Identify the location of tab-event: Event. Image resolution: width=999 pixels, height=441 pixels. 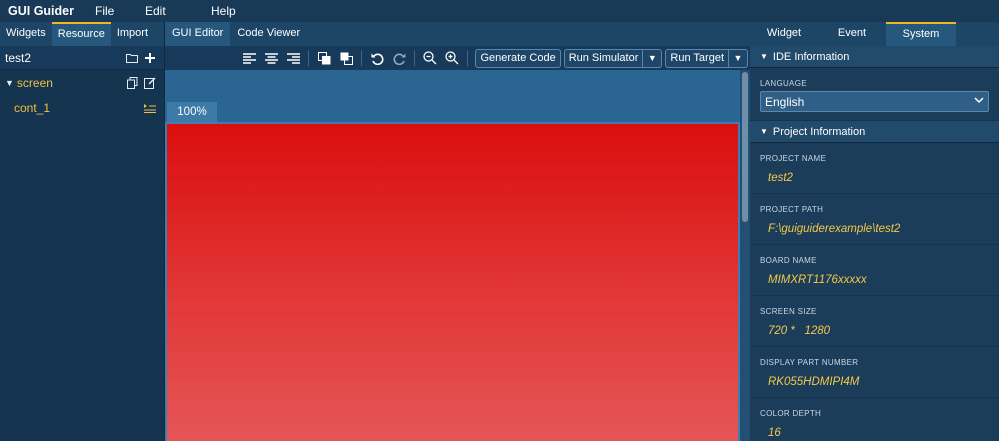
(852, 34).